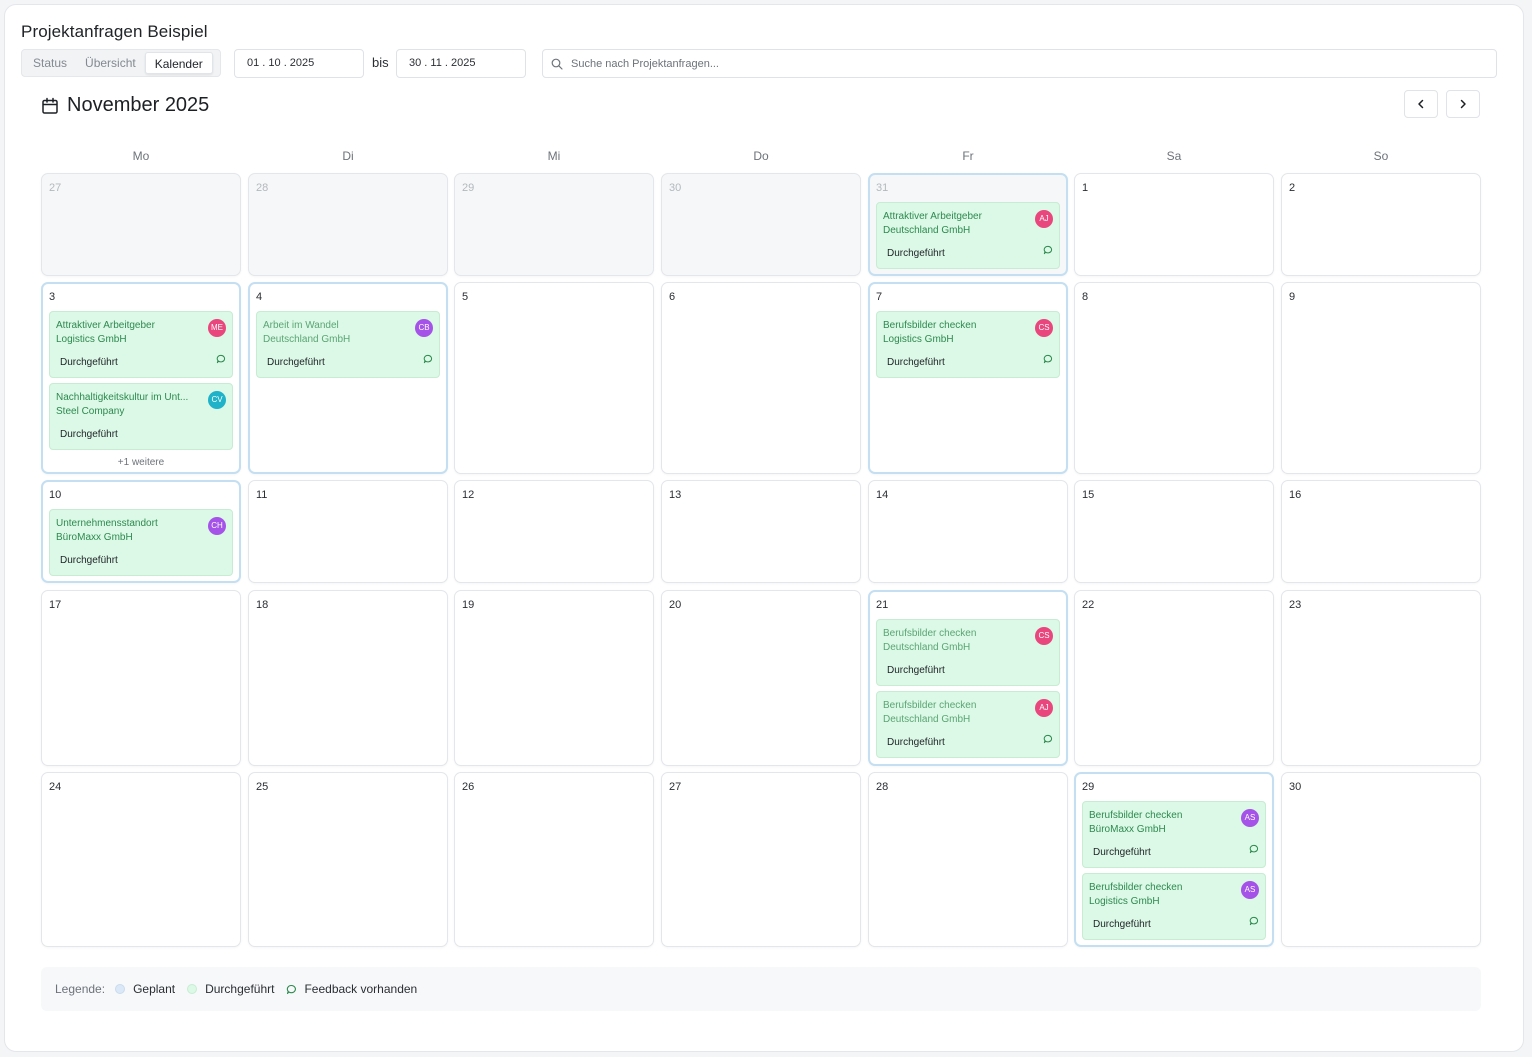 The height and width of the screenshot is (1057, 1532). What do you see at coordinates (131, 531) in the screenshot?
I see `event-title-block: Unternehmensstandort BüroMaxx GmbH` at bounding box center [131, 531].